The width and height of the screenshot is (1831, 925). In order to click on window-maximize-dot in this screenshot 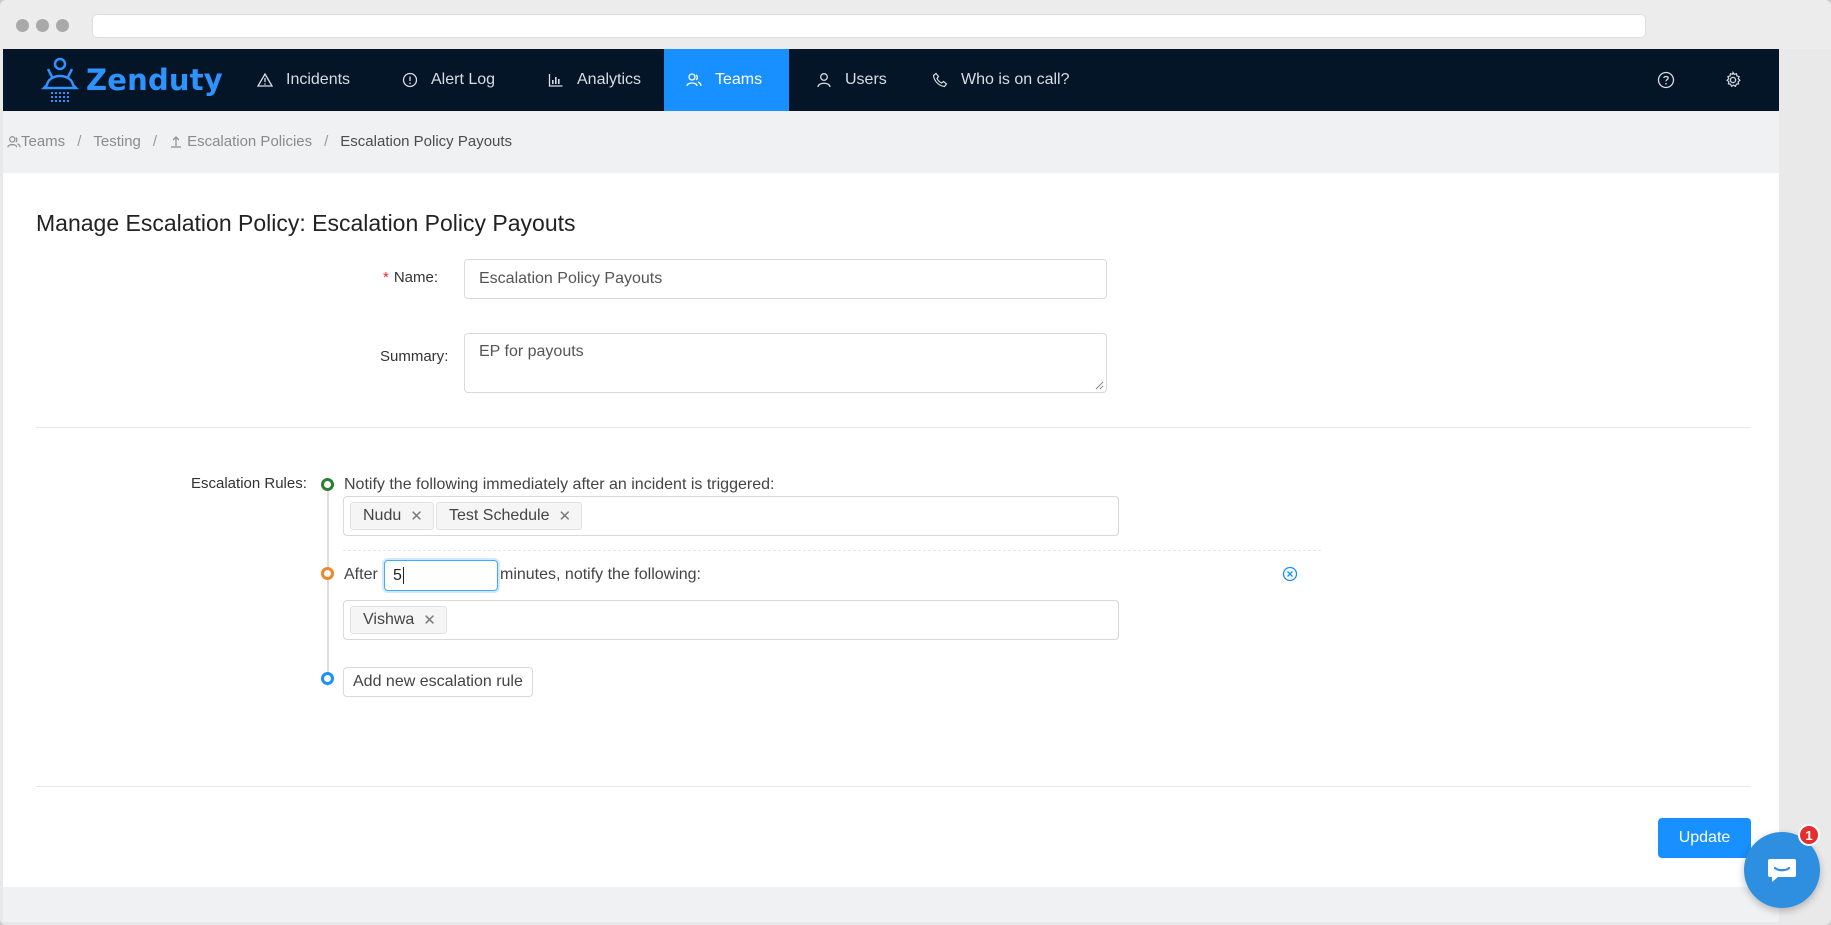, I will do `click(62, 25)`.